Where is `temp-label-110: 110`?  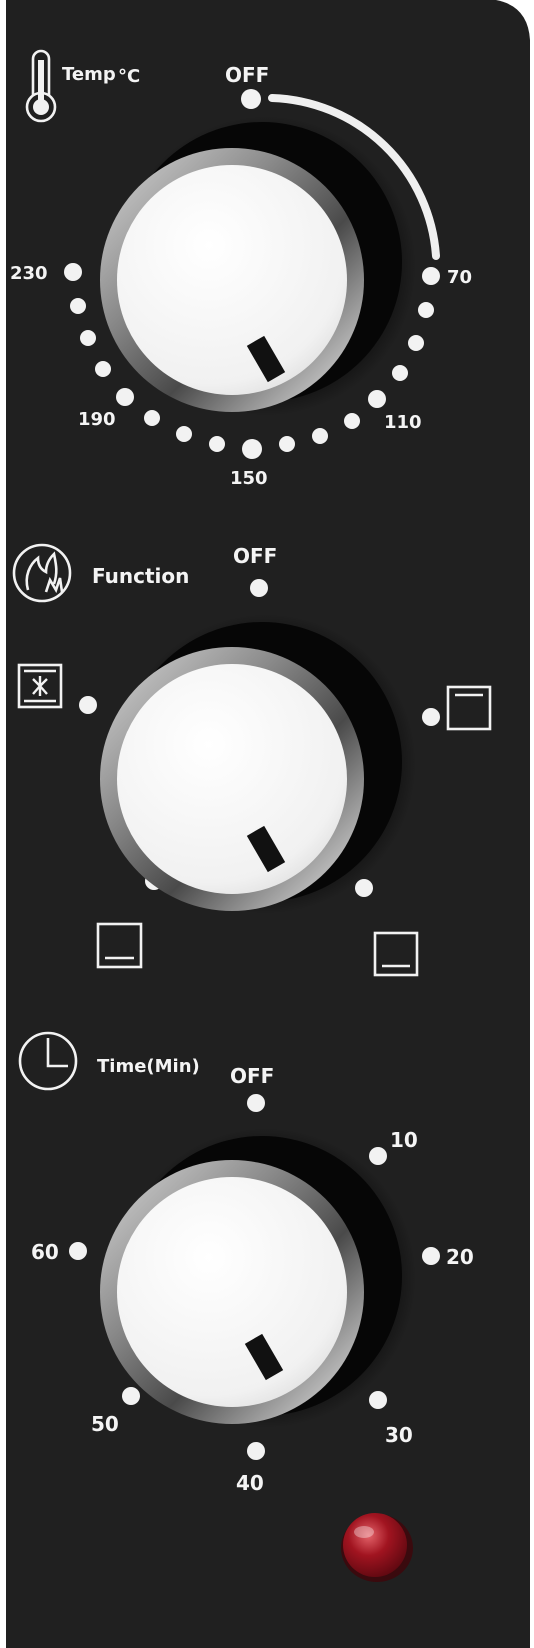
temp-label-110: 110 is located at coordinates (403, 422).